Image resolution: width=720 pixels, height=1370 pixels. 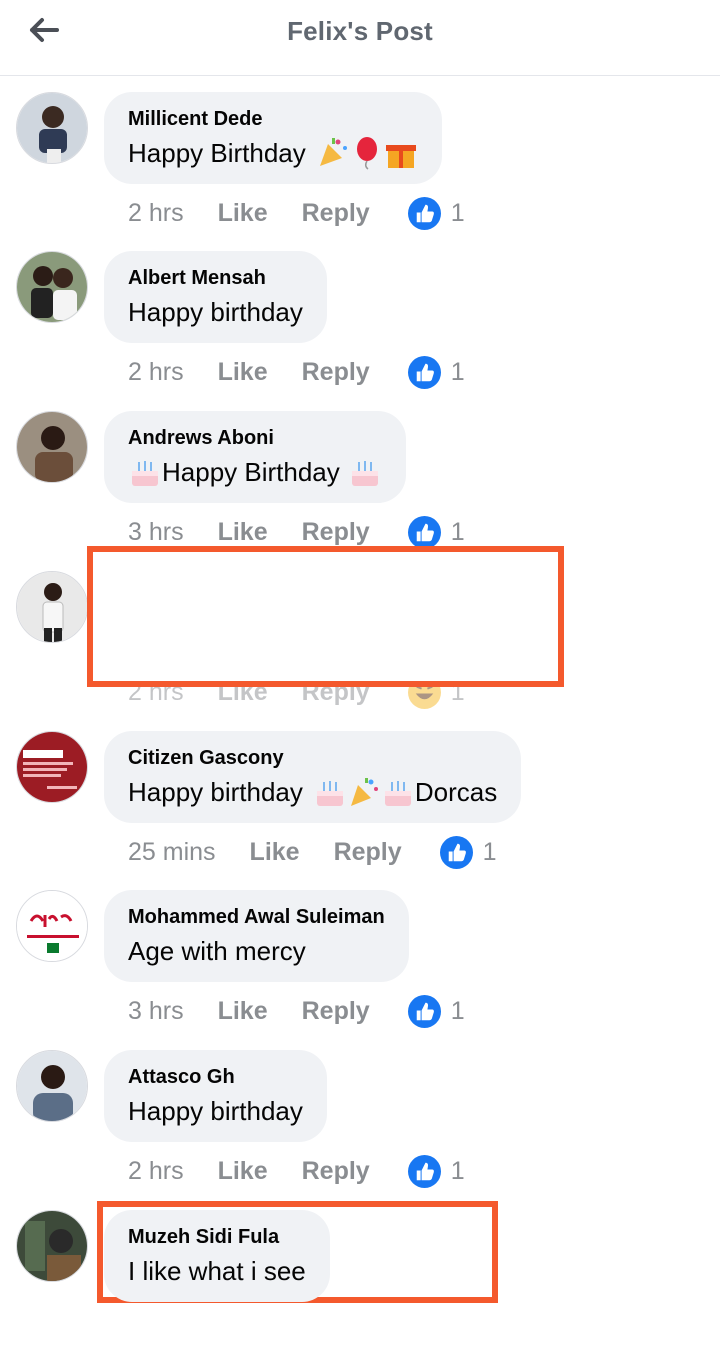 I want to click on comment-bubble: Millicent Dede Happy Birthday, so click(x=273, y=138).